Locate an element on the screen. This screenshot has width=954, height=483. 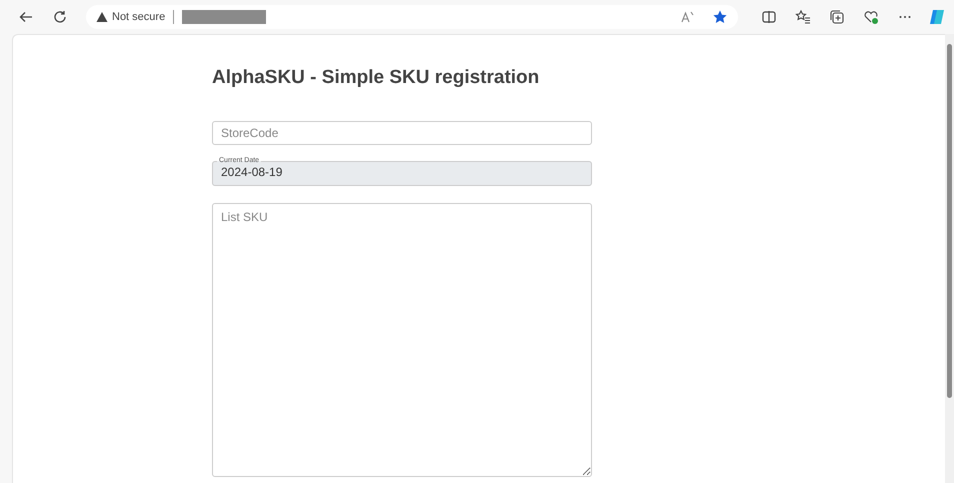
star-icon is located at coordinates (720, 17).